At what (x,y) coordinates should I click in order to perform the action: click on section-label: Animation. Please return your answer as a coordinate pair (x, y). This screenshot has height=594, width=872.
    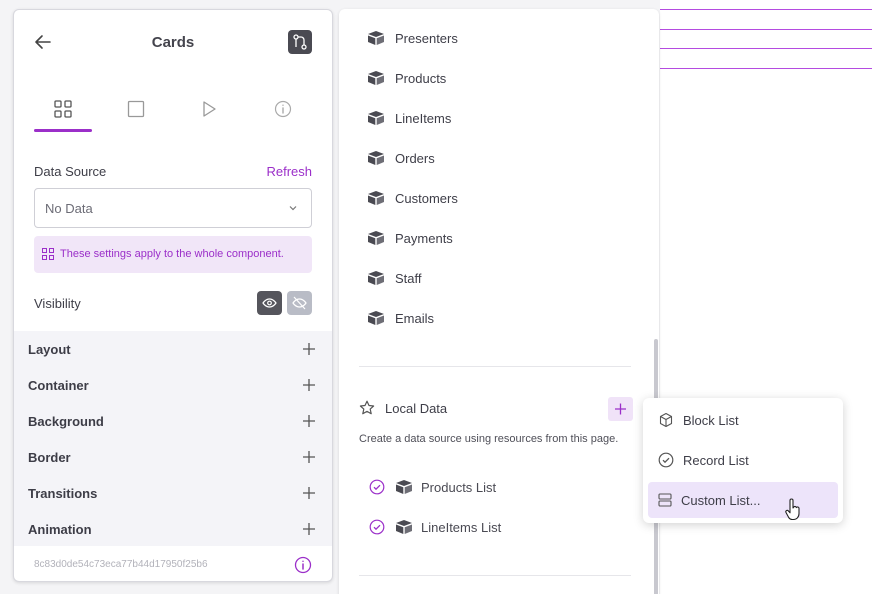
    Looking at the image, I should click on (60, 529).